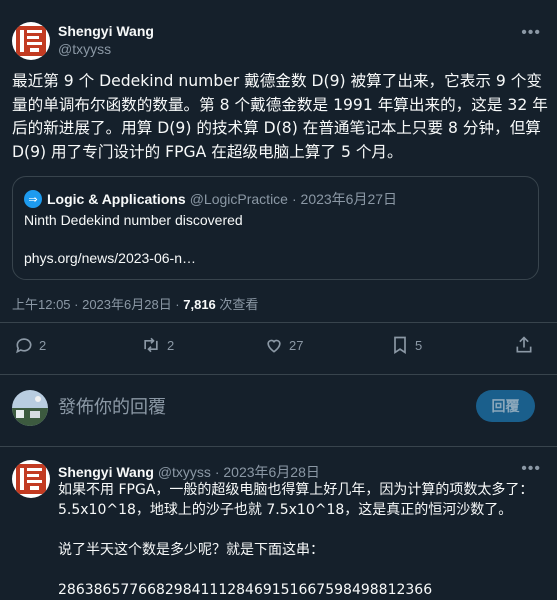 This screenshot has height=600, width=557. I want to click on retweet-count: 2, so click(171, 345).